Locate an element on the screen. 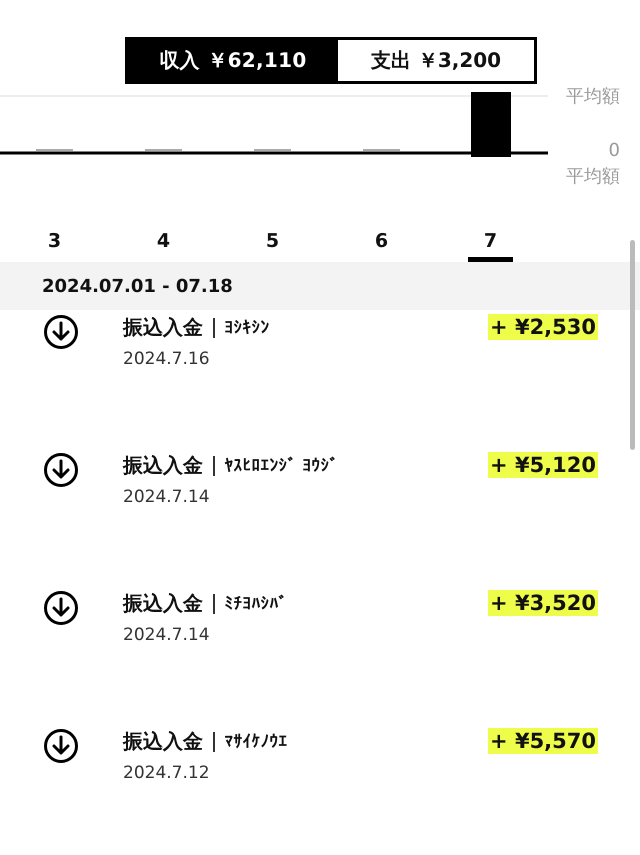  payer-name: ﾏｻｲｹﾉｳｴ is located at coordinates (256, 742).